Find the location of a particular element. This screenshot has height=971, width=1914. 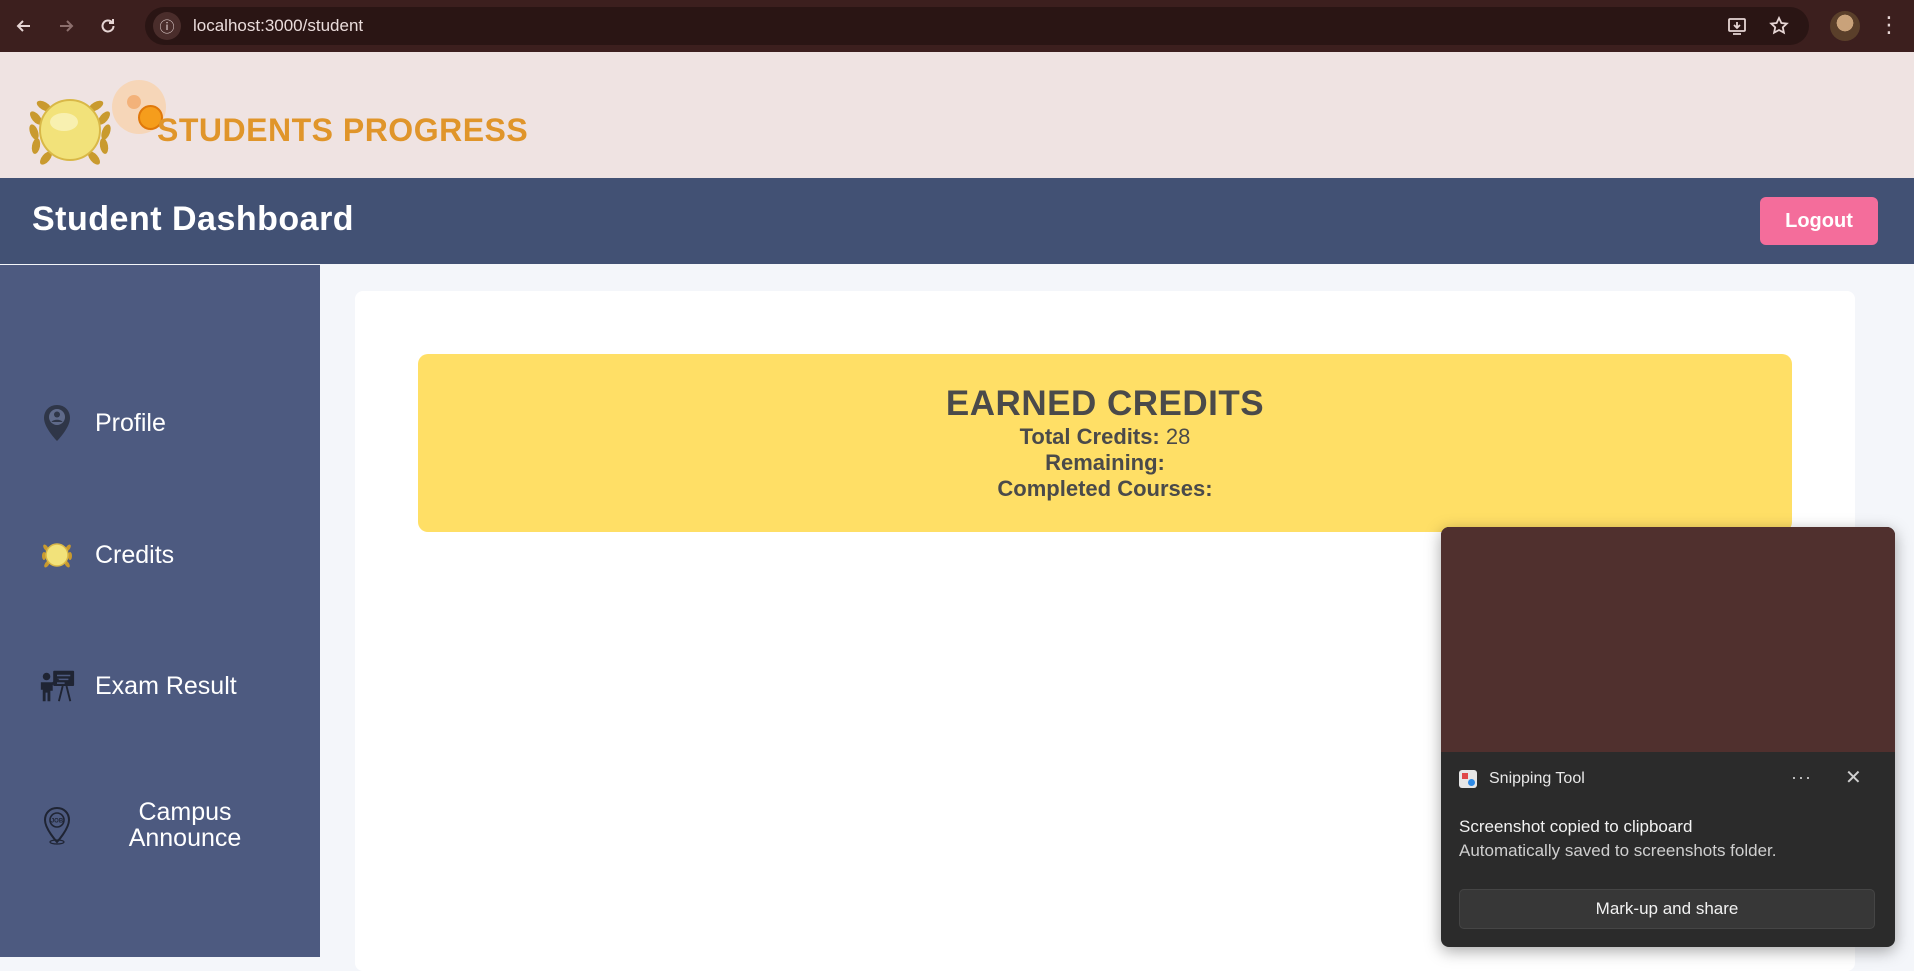

laurel-medal-icon is located at coordinates (57, 555).